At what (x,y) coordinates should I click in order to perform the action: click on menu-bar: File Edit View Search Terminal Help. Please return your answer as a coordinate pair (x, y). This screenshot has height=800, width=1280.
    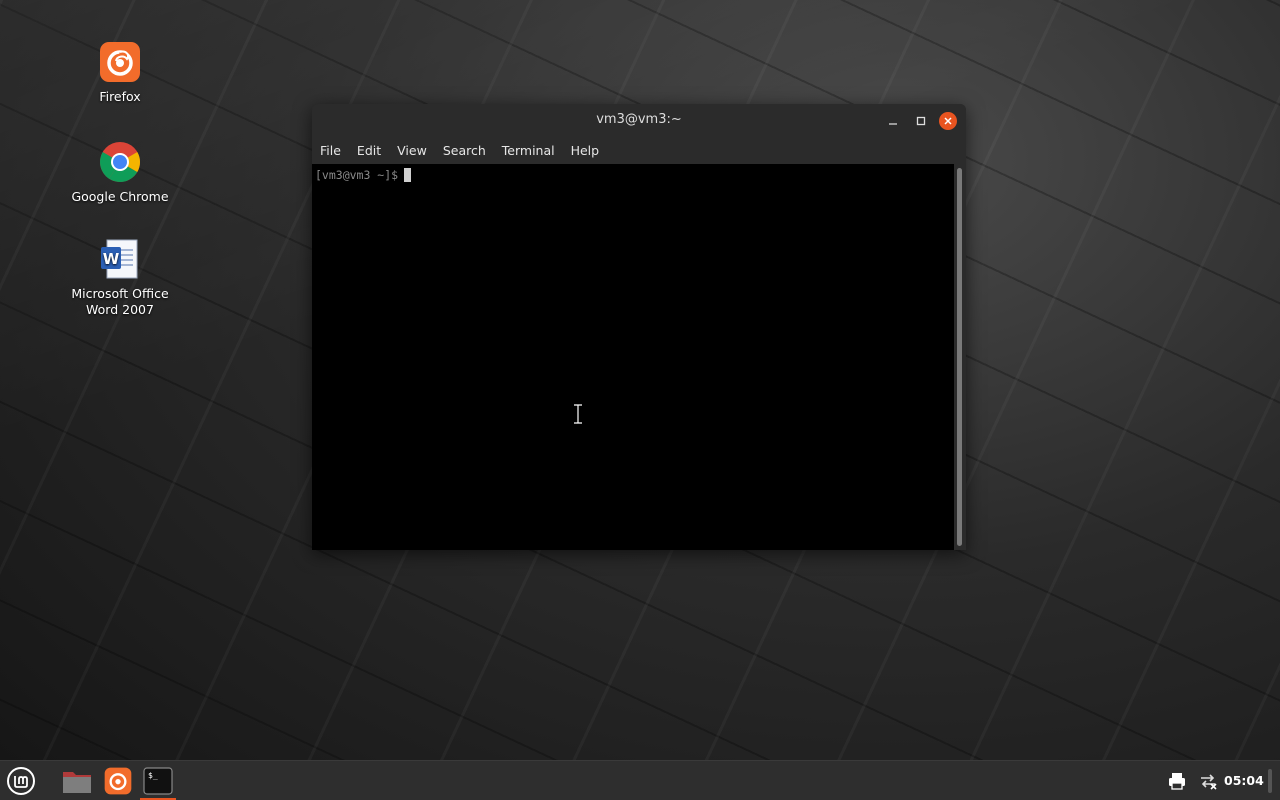
    Looking at the image, I should click on (639, 150).